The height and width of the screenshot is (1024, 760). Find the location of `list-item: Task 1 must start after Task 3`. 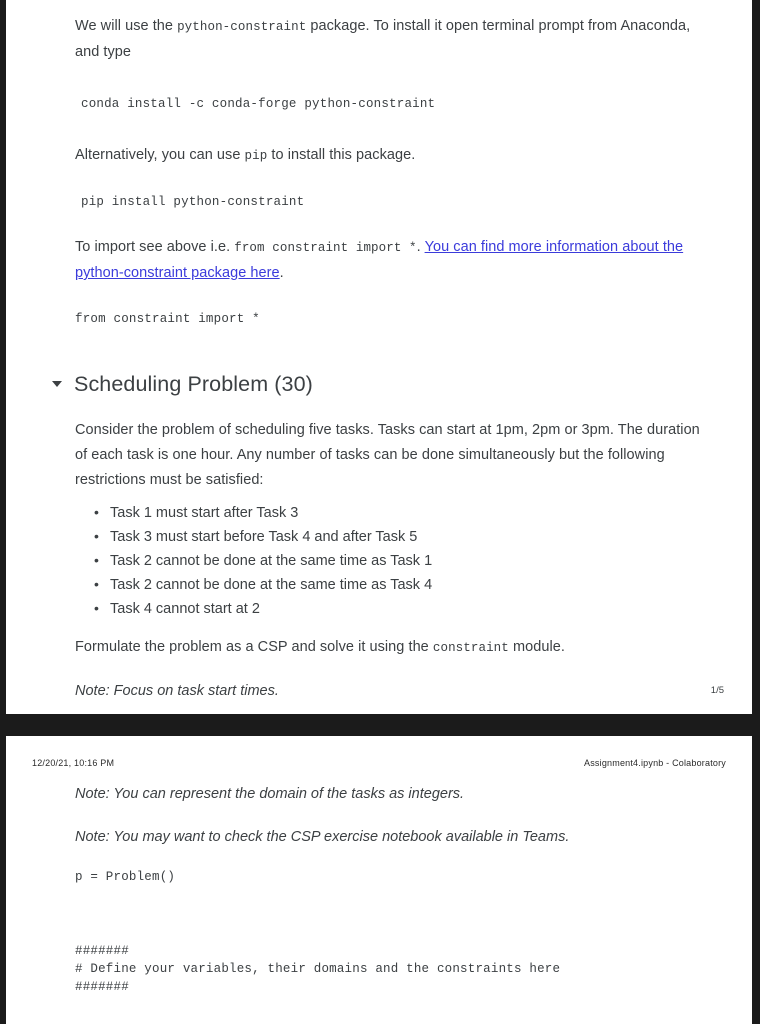

list-item: Task 1 must start after Task 3 is located at coordinates (403, 512).